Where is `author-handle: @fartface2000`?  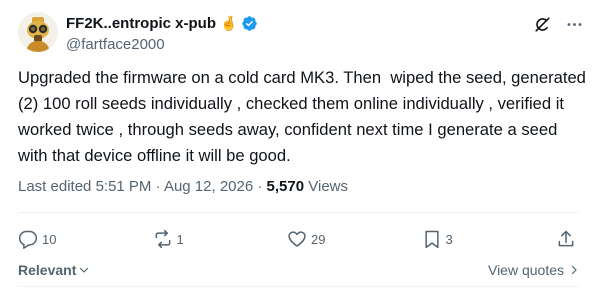 author-handle: @fartface2000 is located at coordinates (162, 45).